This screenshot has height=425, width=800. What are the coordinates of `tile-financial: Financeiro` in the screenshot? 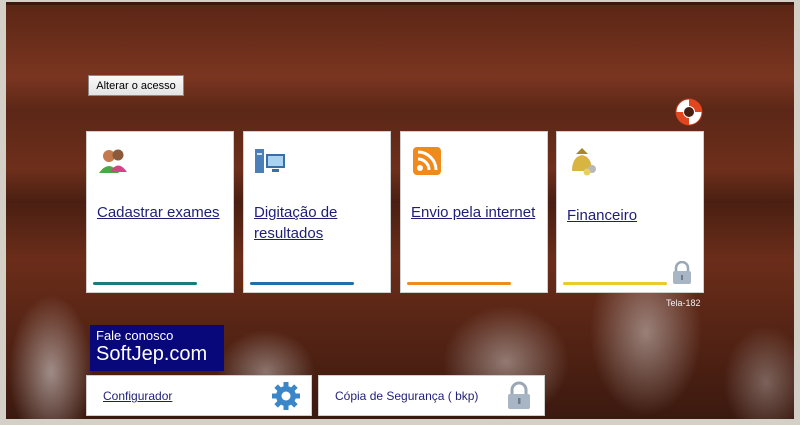 It's located at (630, 212).